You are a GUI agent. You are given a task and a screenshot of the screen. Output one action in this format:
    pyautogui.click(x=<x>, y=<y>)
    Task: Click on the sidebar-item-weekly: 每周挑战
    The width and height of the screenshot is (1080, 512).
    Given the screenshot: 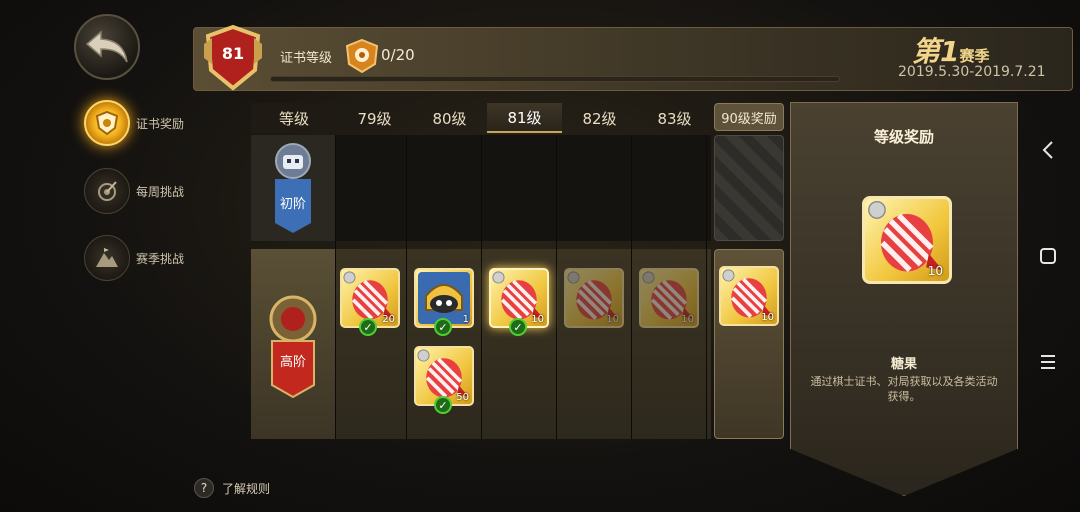 What is the action you would take?
    pyautogui.click(x=134, y=191)
    